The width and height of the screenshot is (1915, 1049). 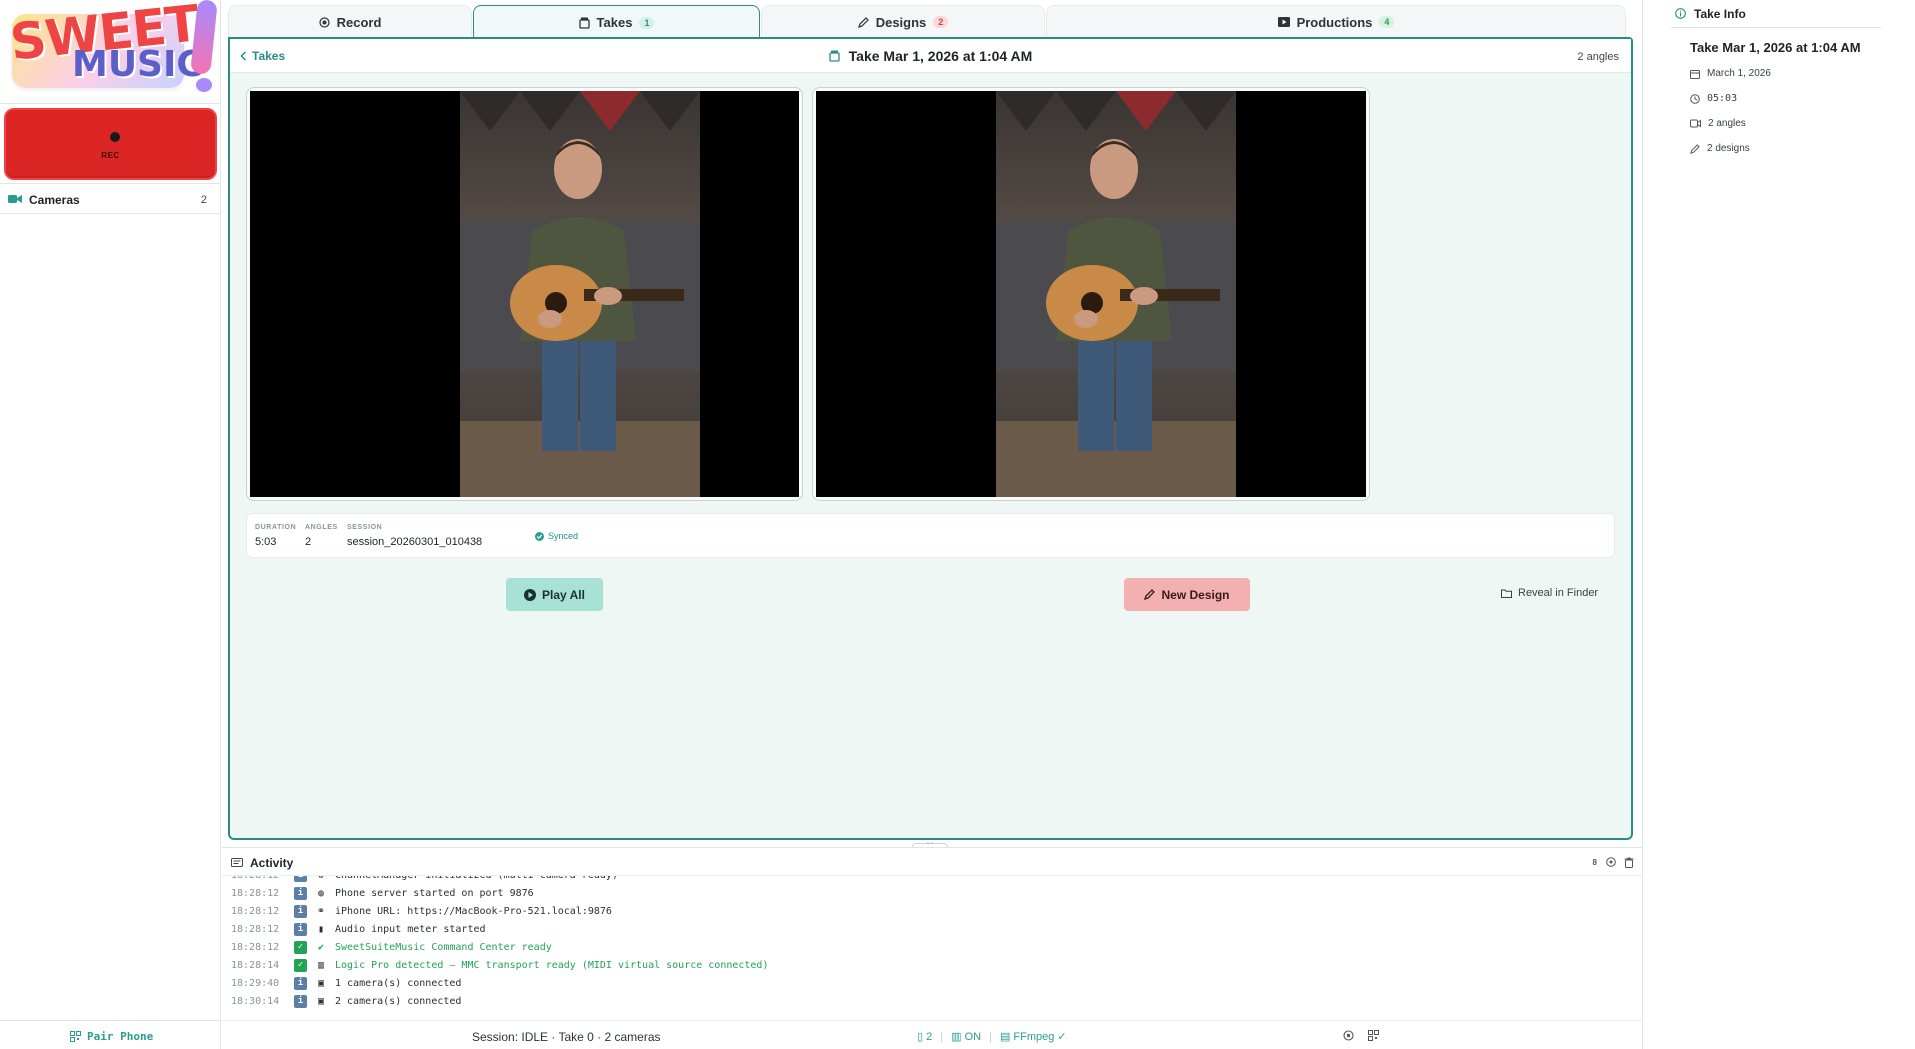 What do you see at coordinates (205, 46) in the screenshot?
I see `logo-exclamation` at bounding box center [205, 46].